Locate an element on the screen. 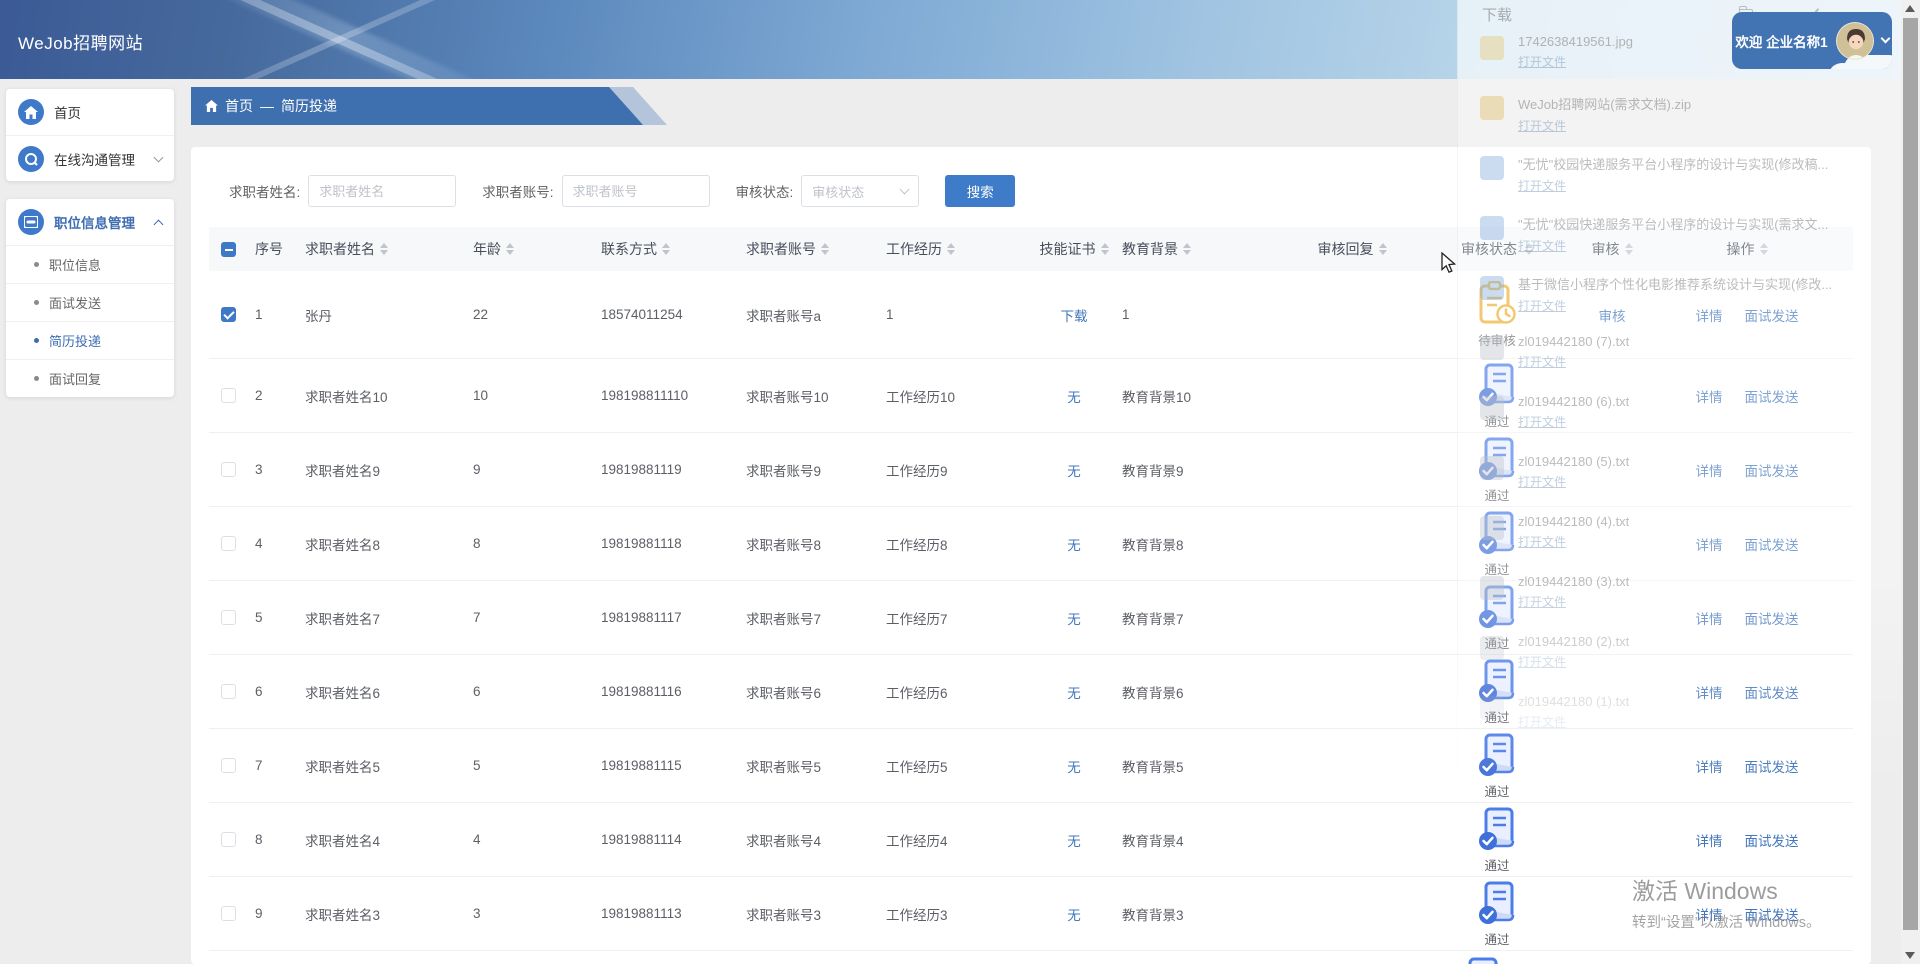 The width and height of the screenshot is (1920, 964). download-filename: 1742638419561.jpg is located at coordinates (1575, 41).